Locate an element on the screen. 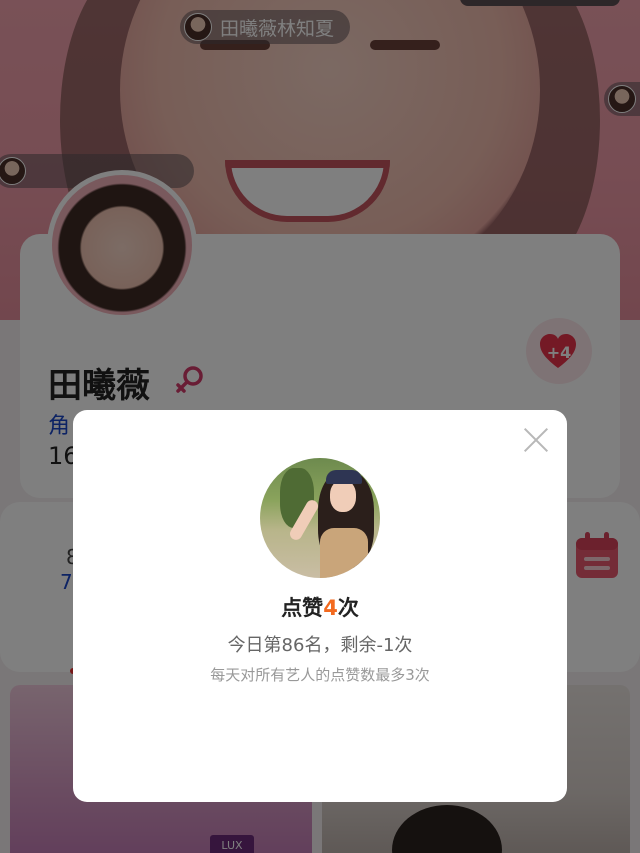 This screenshot has width=640, height=853. photo-shirt is located at coordinates (344, 553).